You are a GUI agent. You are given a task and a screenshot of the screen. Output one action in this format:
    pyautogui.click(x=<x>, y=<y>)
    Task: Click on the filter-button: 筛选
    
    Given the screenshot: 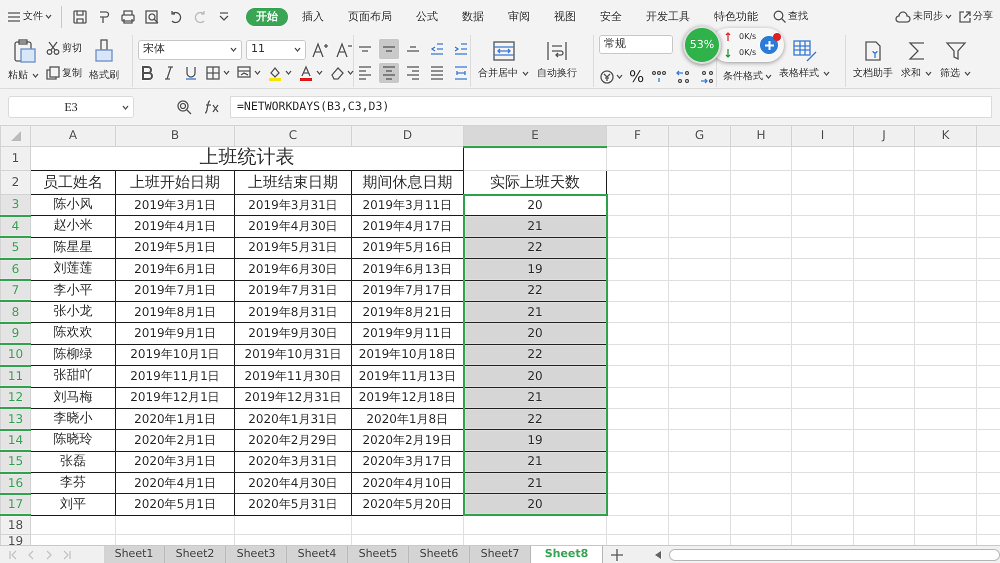 What is the action you would take?
    pyautogui.click(x=955, y=60)
    